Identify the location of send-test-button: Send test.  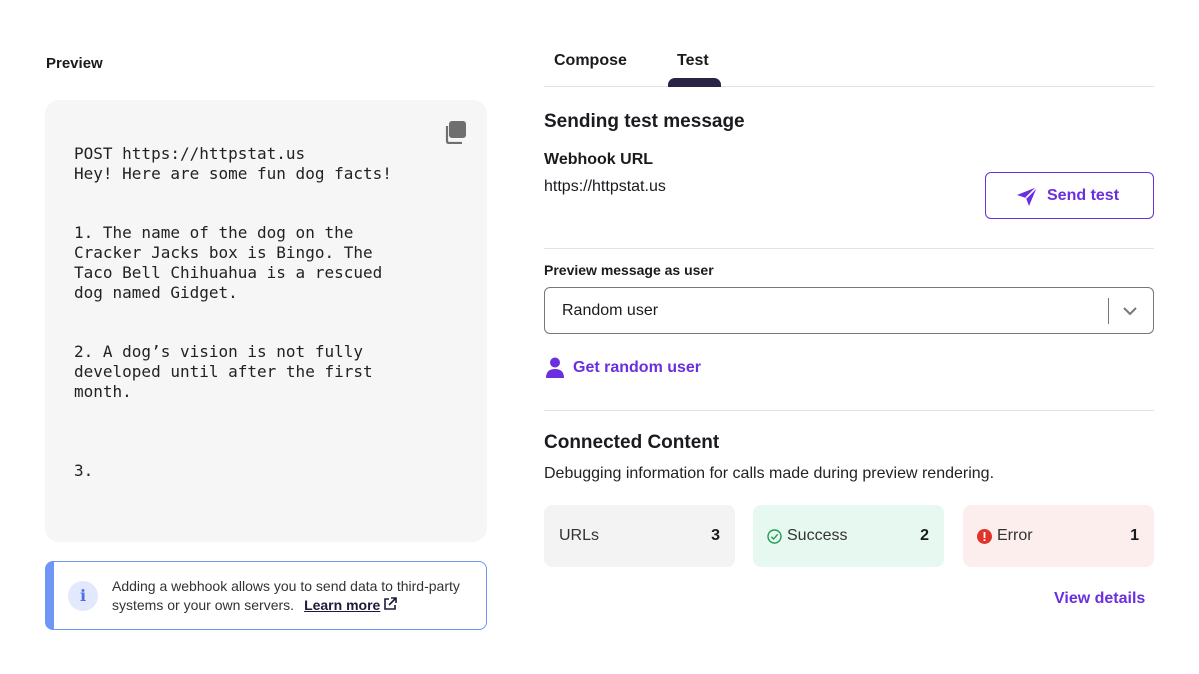
(1069, 195).